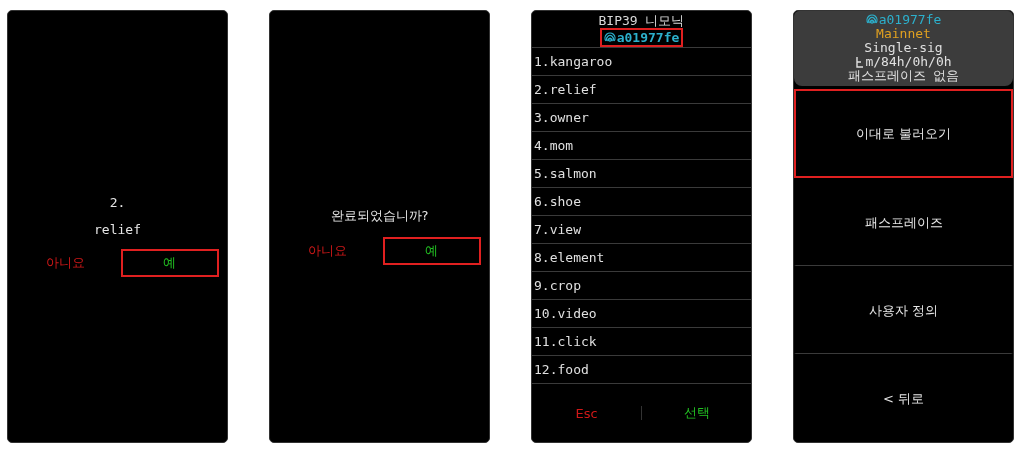 This screenshot has height=450, width=1024. I want to click on derivation-icon, so click(860, 62).